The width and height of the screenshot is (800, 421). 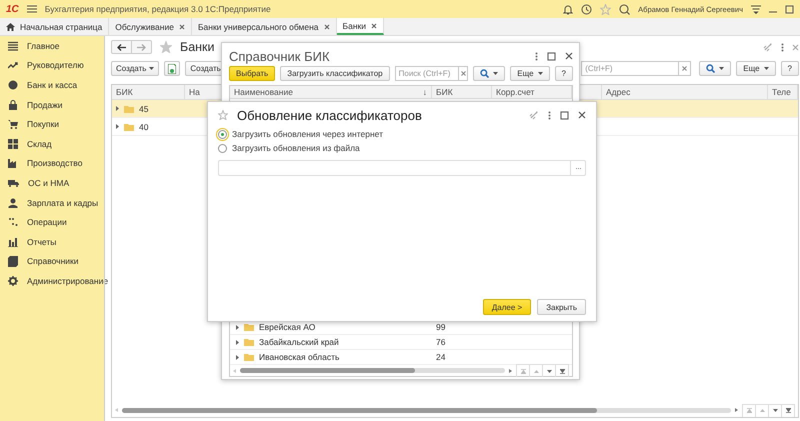 I want to click on list-icon, so click(x=13, y=45).